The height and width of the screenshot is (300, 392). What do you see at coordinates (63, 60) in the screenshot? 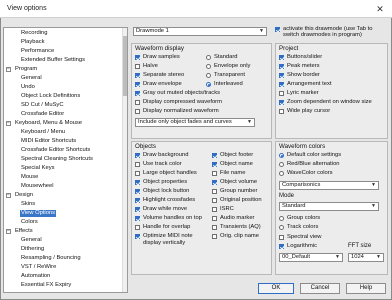
I see `tree-item-extended-buffer-settings: Extended Buffer Settings` at bounding box center [63, 60].